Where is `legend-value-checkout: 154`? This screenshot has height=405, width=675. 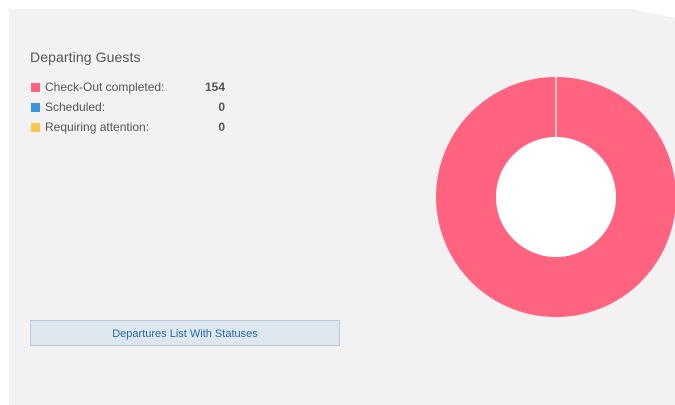
legend-value-checkout: 154 is located at coordinates (214, 87).